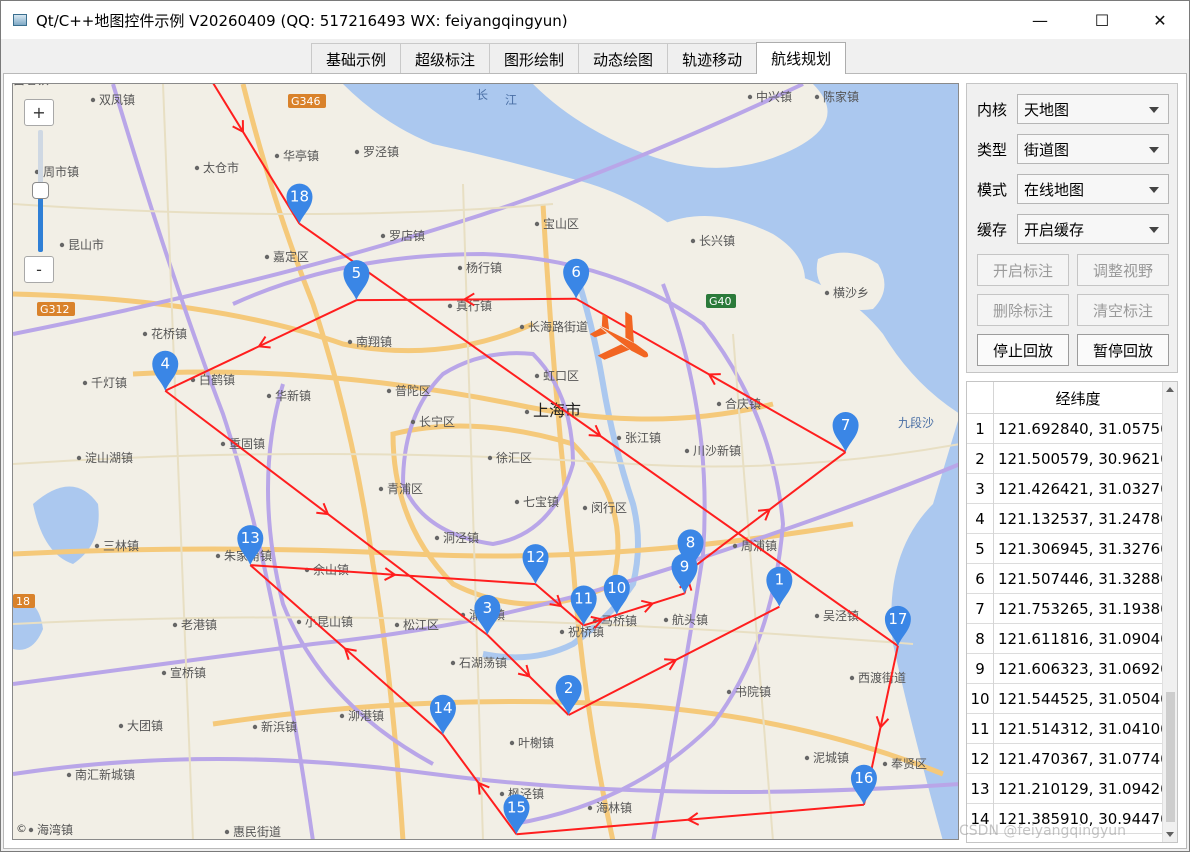 The image size is (1190, 852). I want to click on table-header: 经纬度, so click(1072, 398).